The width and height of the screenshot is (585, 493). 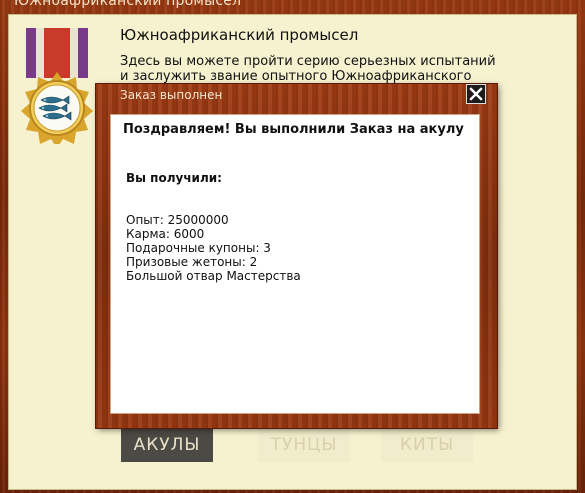 What do you see at coordinates (128, 4) in the screenshot?
I see `window-title: Южноафриканский промысел` at bounding box center [128, 4].